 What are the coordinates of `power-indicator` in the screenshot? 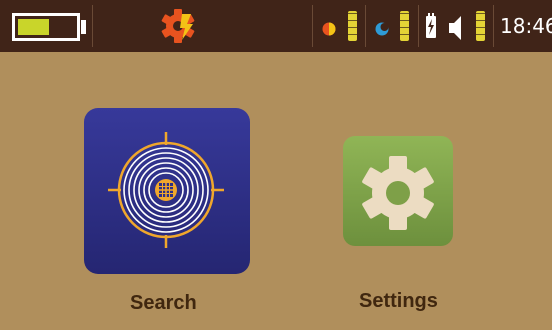 It's located at (430, 26).